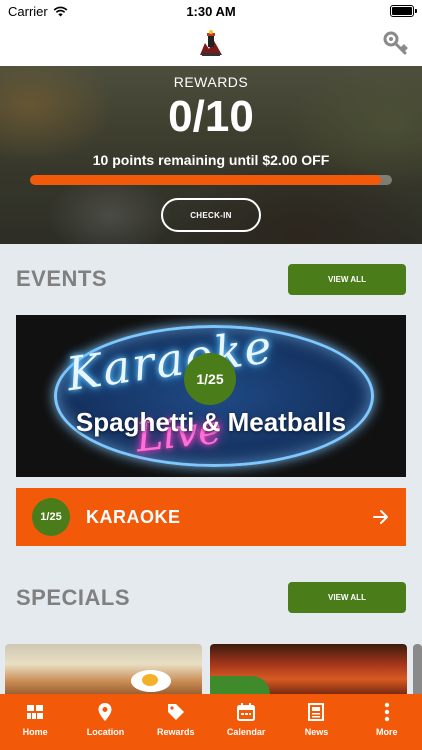 Image resolution: width=422 pixels, height=750 pixels. I want to click on tab-rewards-label: Rewards, so click(176, 732).